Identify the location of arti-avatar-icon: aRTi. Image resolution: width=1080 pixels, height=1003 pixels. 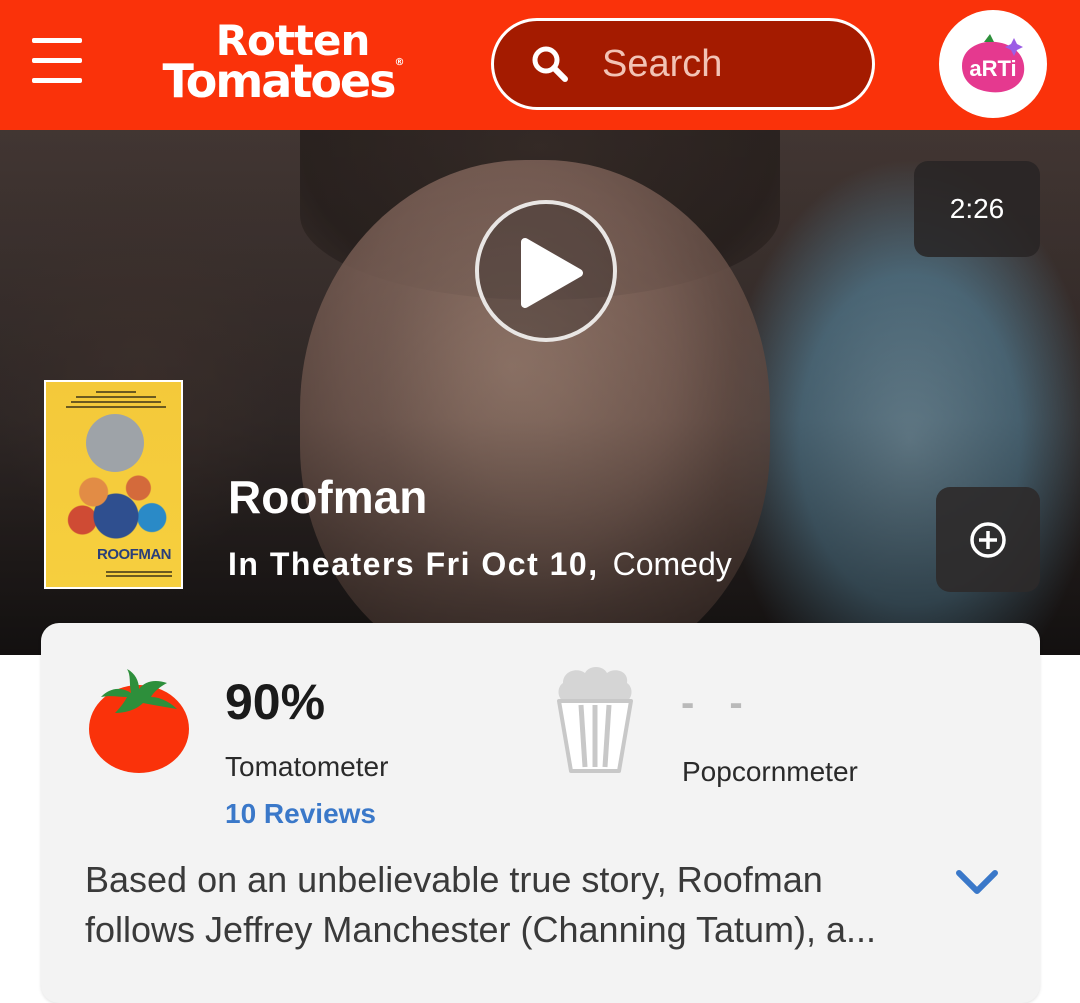
(993, 63).